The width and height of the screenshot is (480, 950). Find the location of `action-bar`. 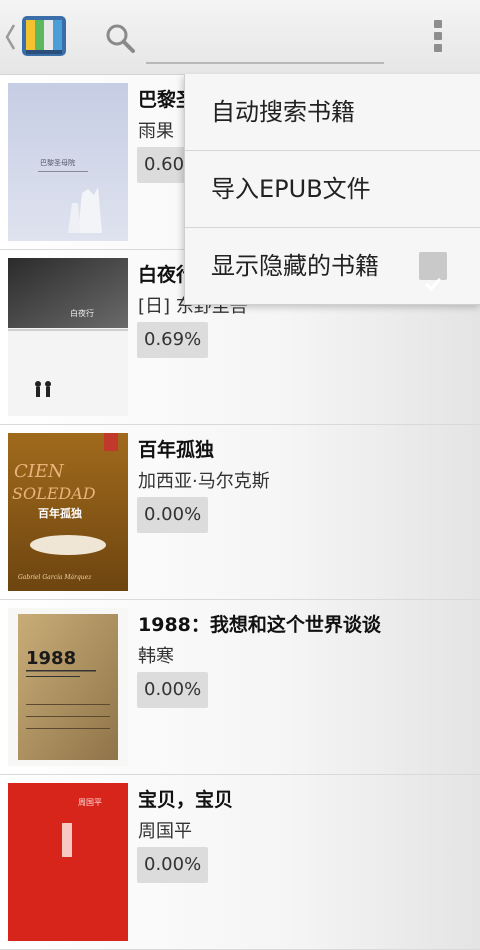

action-bar is located at coordinates (240, 37).